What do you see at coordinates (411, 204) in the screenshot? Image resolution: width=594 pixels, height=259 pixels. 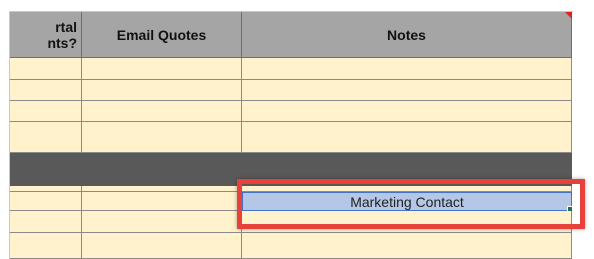 I see `annotation-highlight-box` at bounding box center [411, 204].